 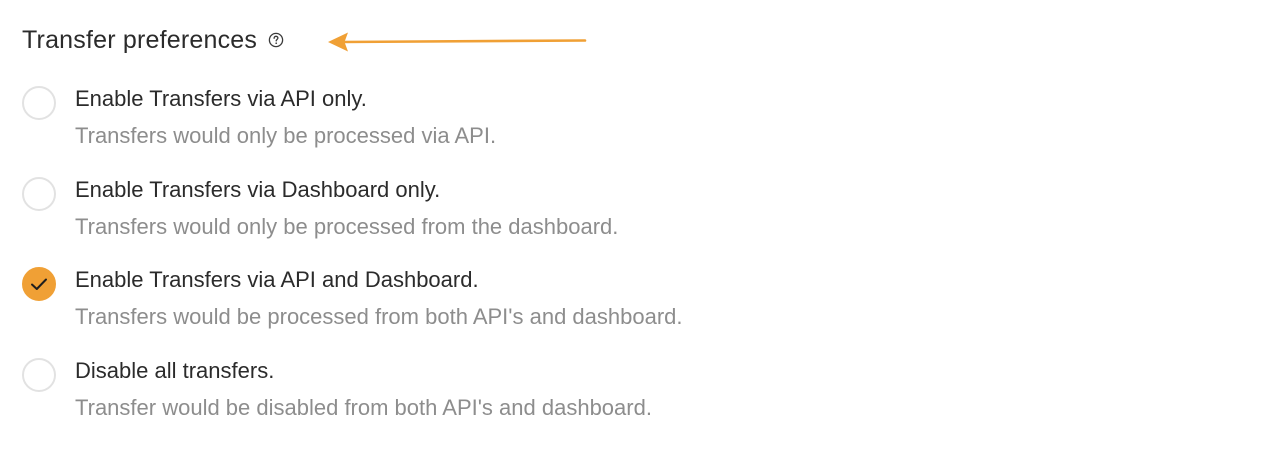 What do you see at coordinates (258, 189) in the screenshot?
I see `option-label: Enable Transfers via Dashboard only.` at bounding box center [258, 189].